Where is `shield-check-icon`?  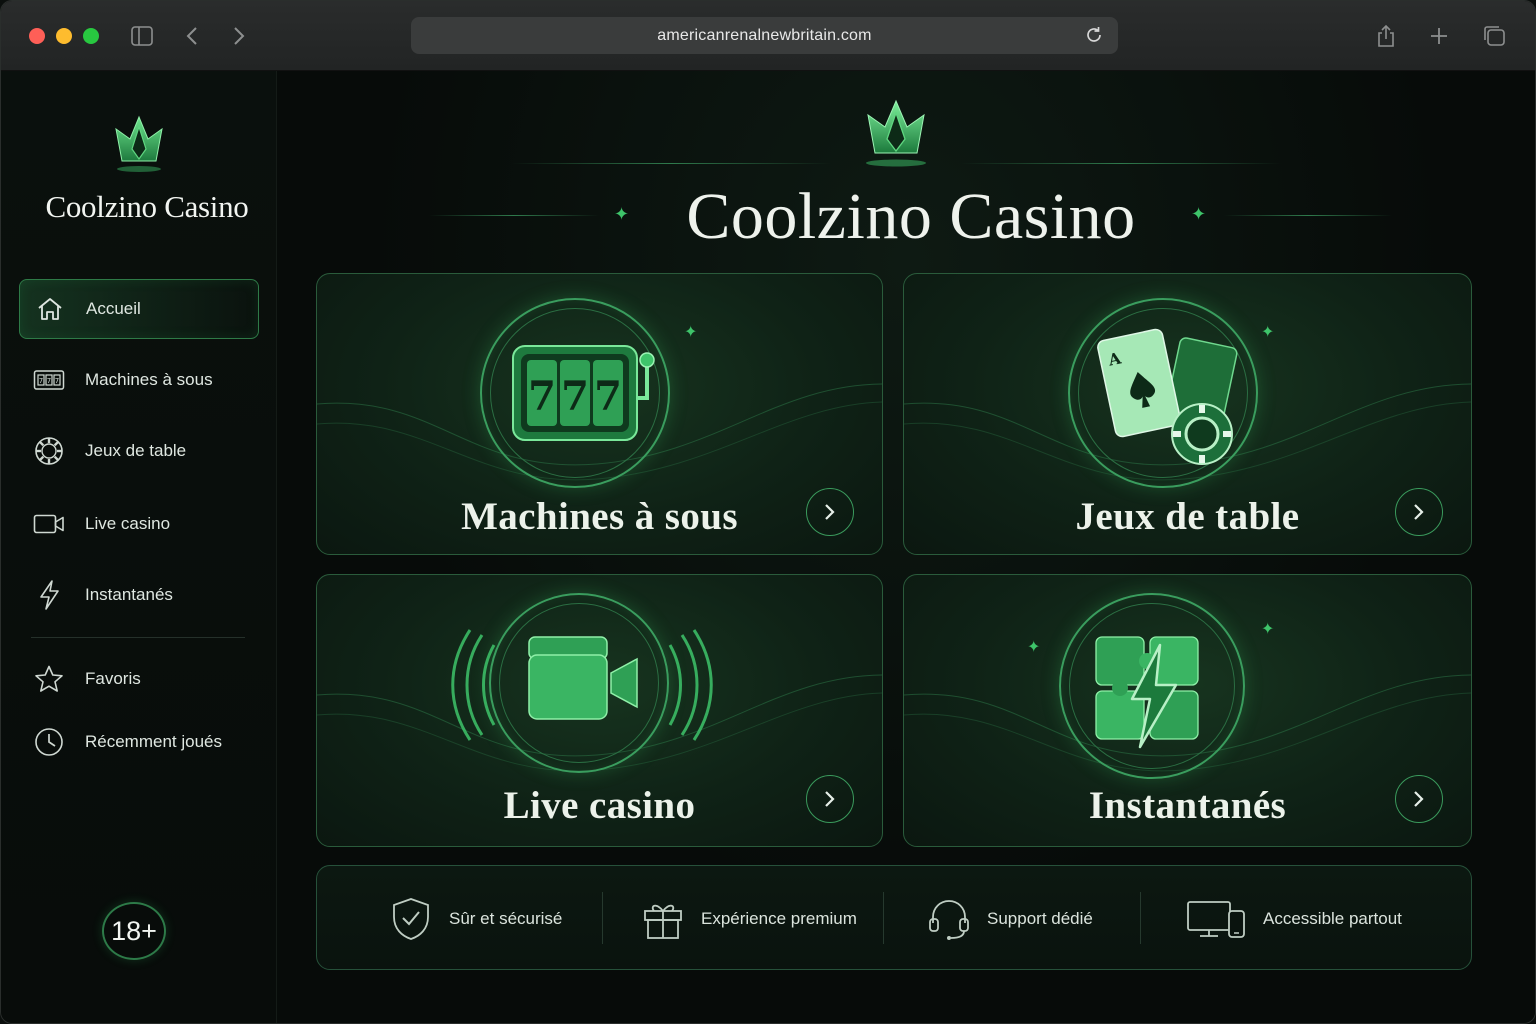 shield-check-icon is located at coordinates (411, 919).